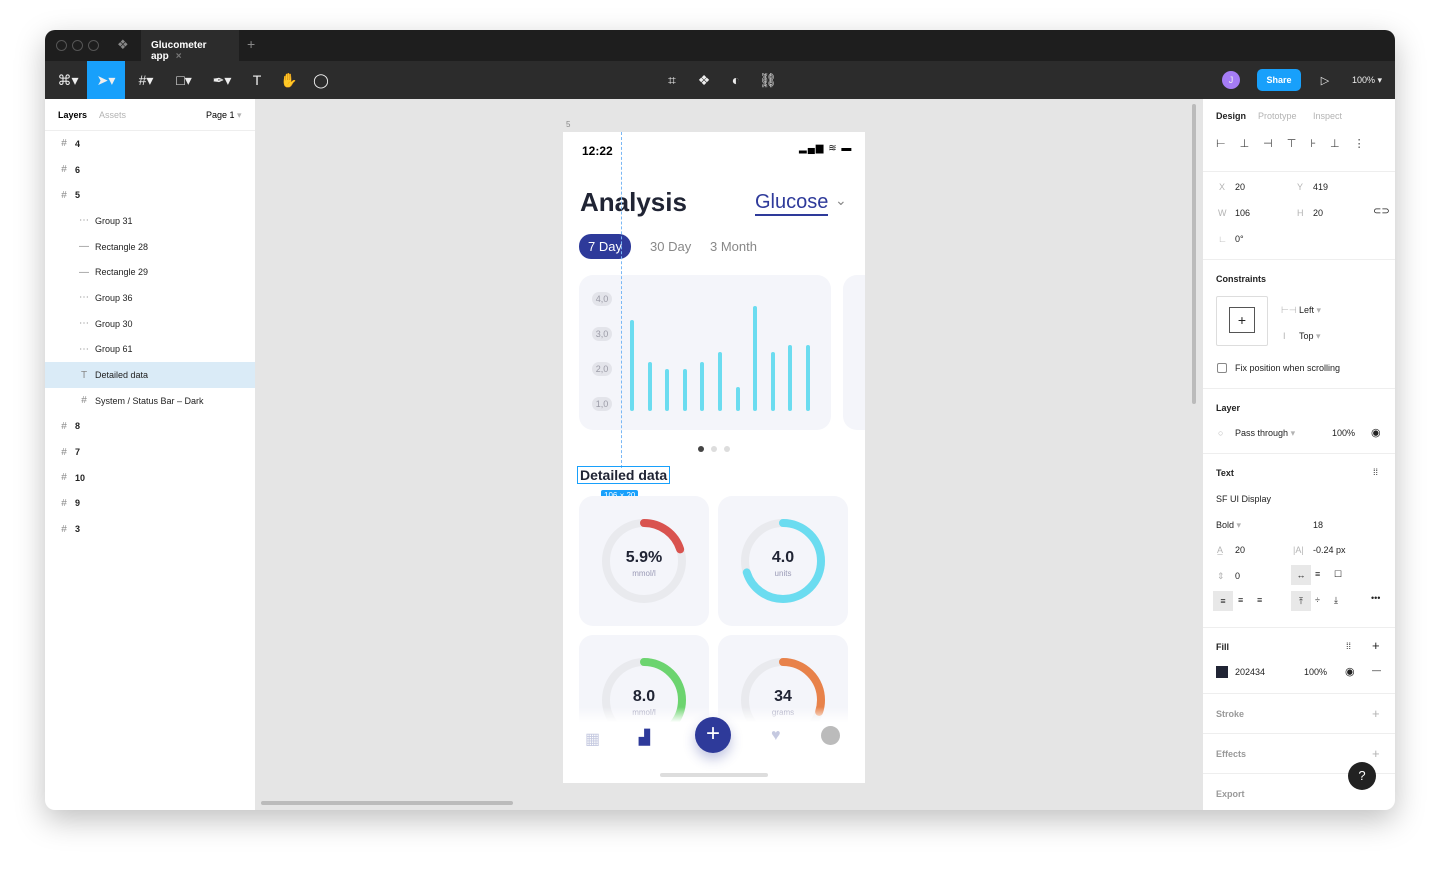  I want to click on layer-item: #6, so click(150, 170).